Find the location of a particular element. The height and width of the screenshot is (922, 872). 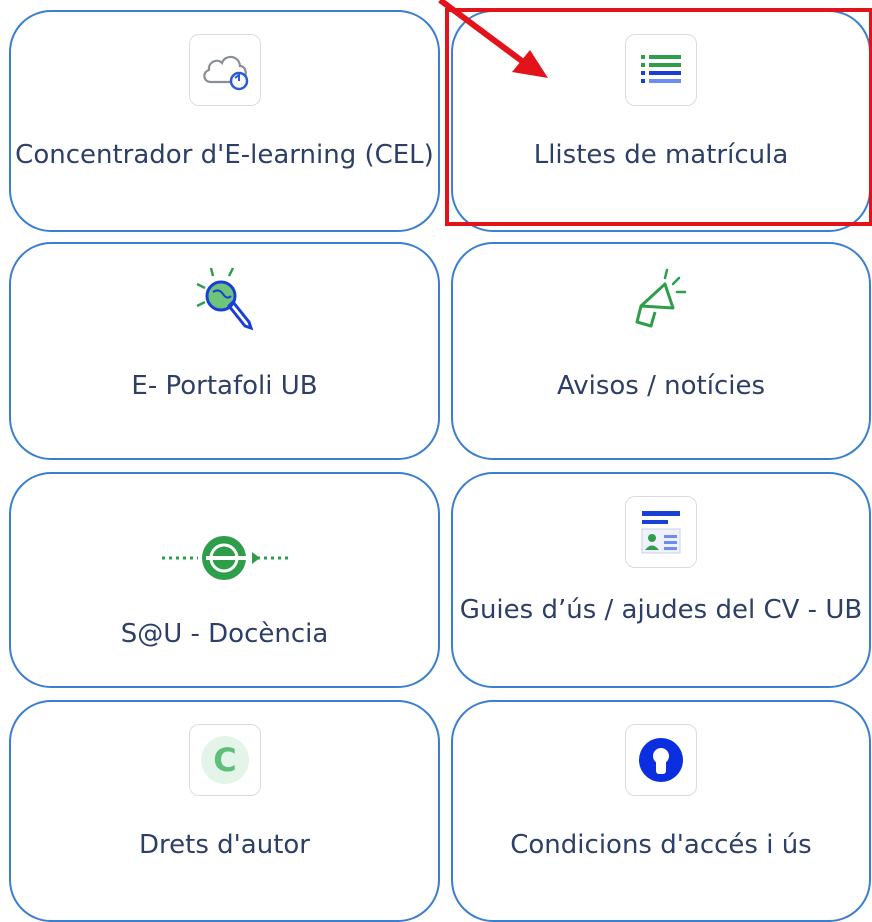

keyhole-icon is located at coordinates (661, 760).